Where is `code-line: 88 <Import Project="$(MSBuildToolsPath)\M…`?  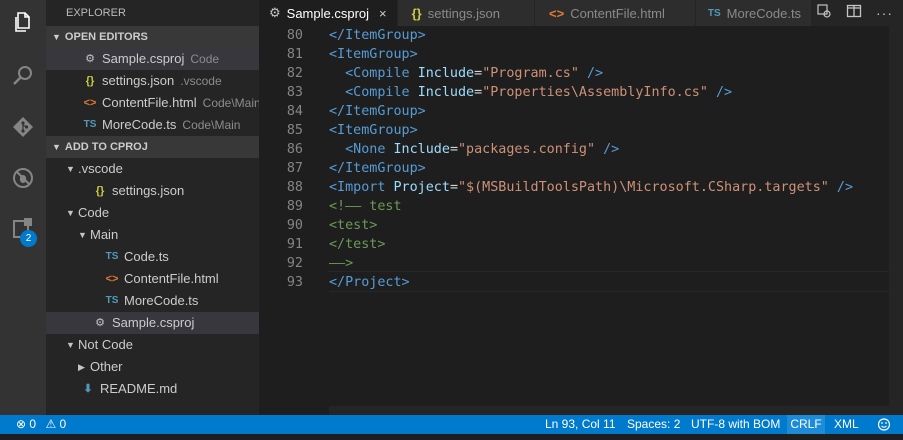
code-line: 88 <Import Project="$(MSBuildToolsPath)\M… is located at coordinates (574, 187).